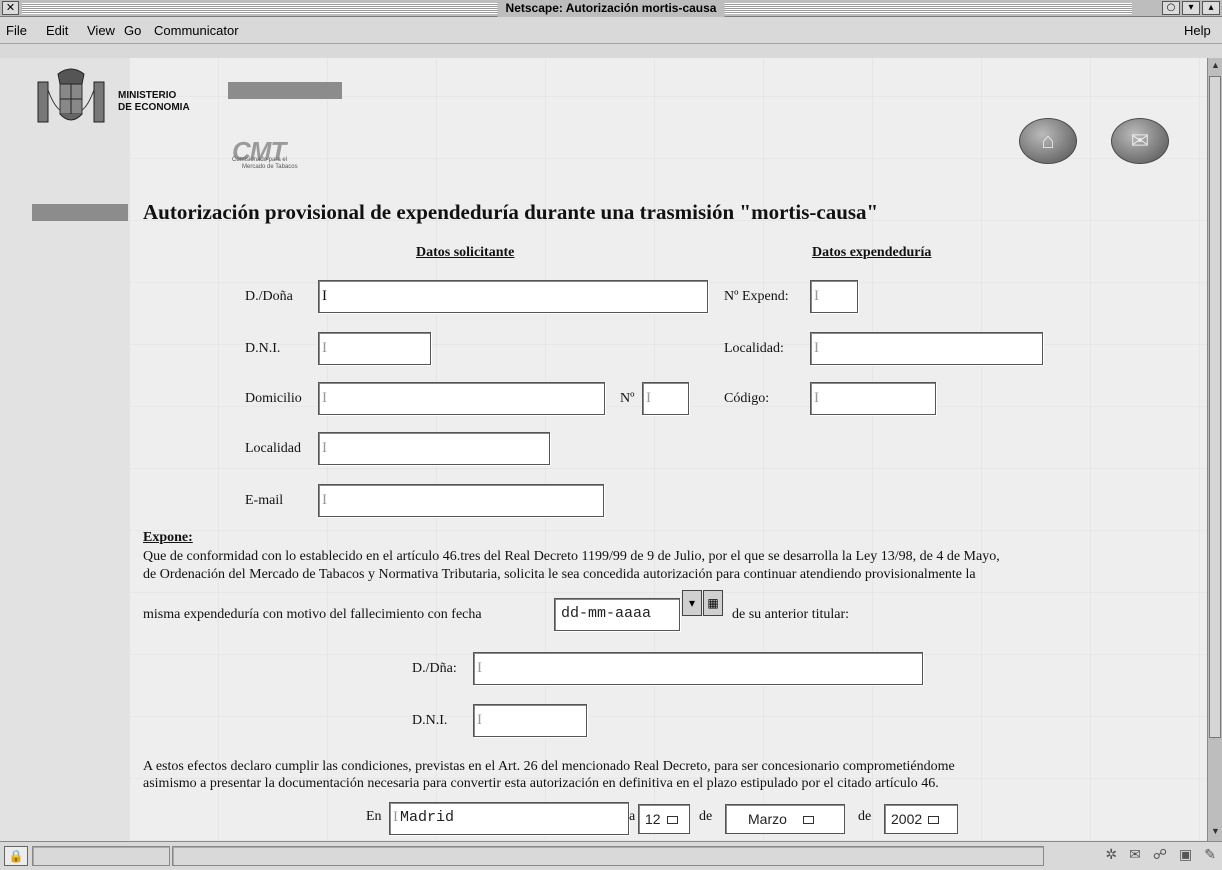 This screenshot has height=870, width=1222. Describe the element at coordinates (16, 30) in the screenshot. I see `menu-file: File` at that location.